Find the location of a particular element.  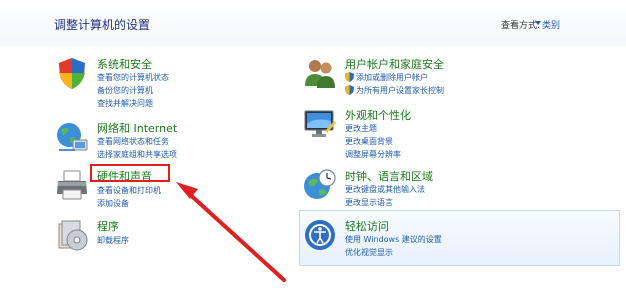

link-recommended-settings: 使用 Windows 建议的设置 is located at coordinates (393, 239).